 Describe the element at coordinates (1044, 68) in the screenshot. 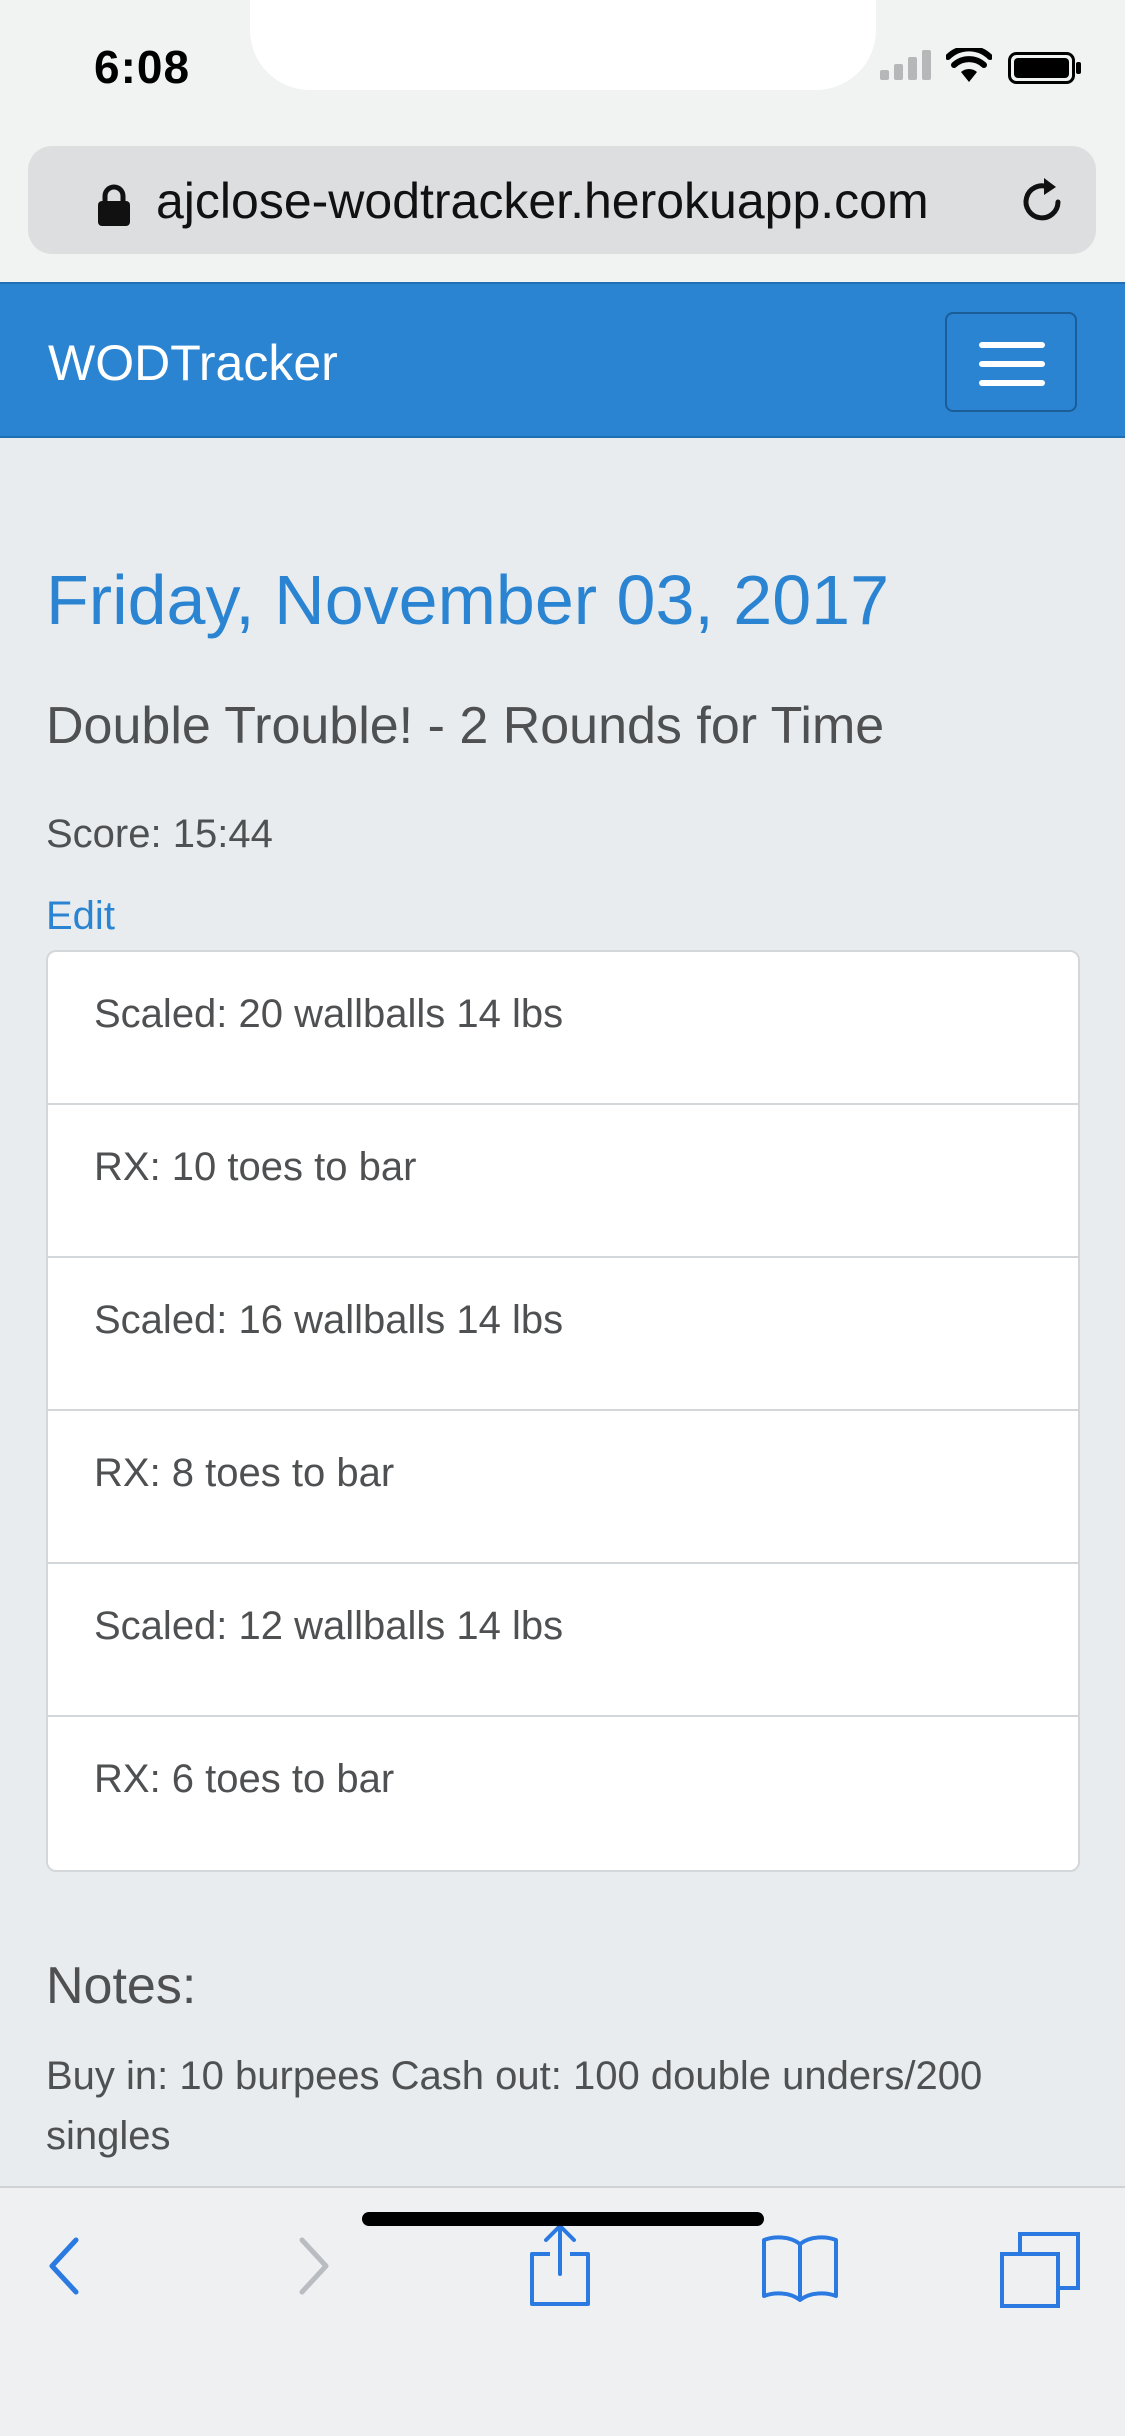

I see `battery-icon` at that location.